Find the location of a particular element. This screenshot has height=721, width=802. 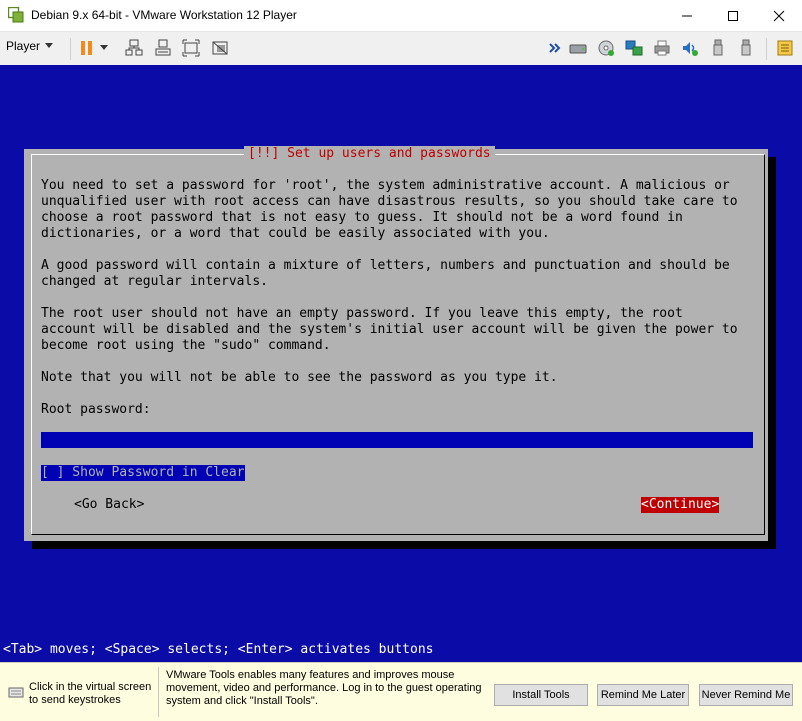

usb-device is located at coordinates (718, 48).